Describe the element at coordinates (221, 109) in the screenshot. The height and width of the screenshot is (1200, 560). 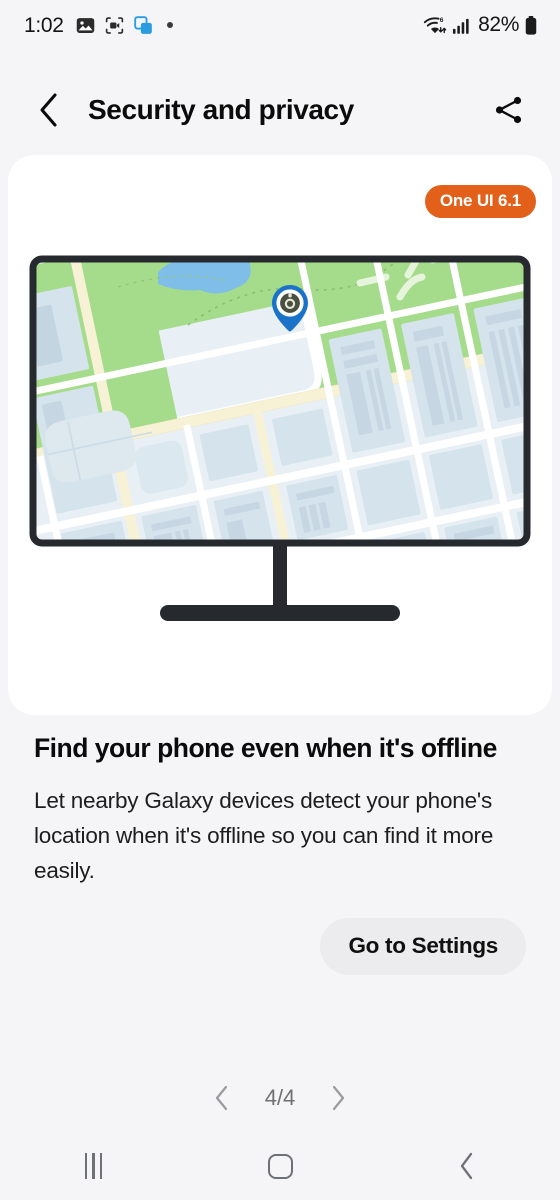
I see `page-title: Security and privacy` at that location.